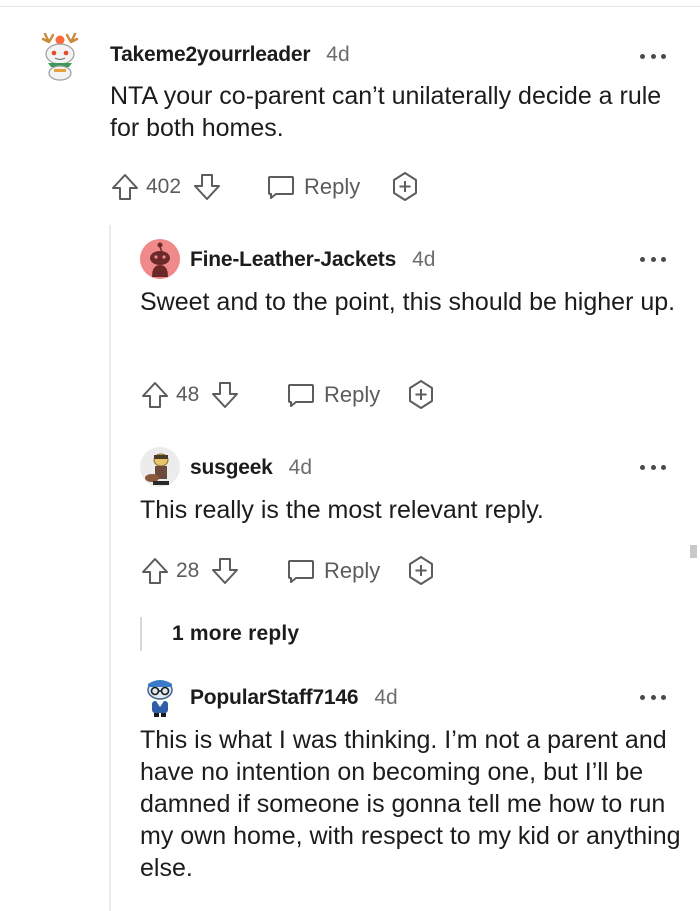  I want to click on username: PopularStaff7146, so click(274, 698).